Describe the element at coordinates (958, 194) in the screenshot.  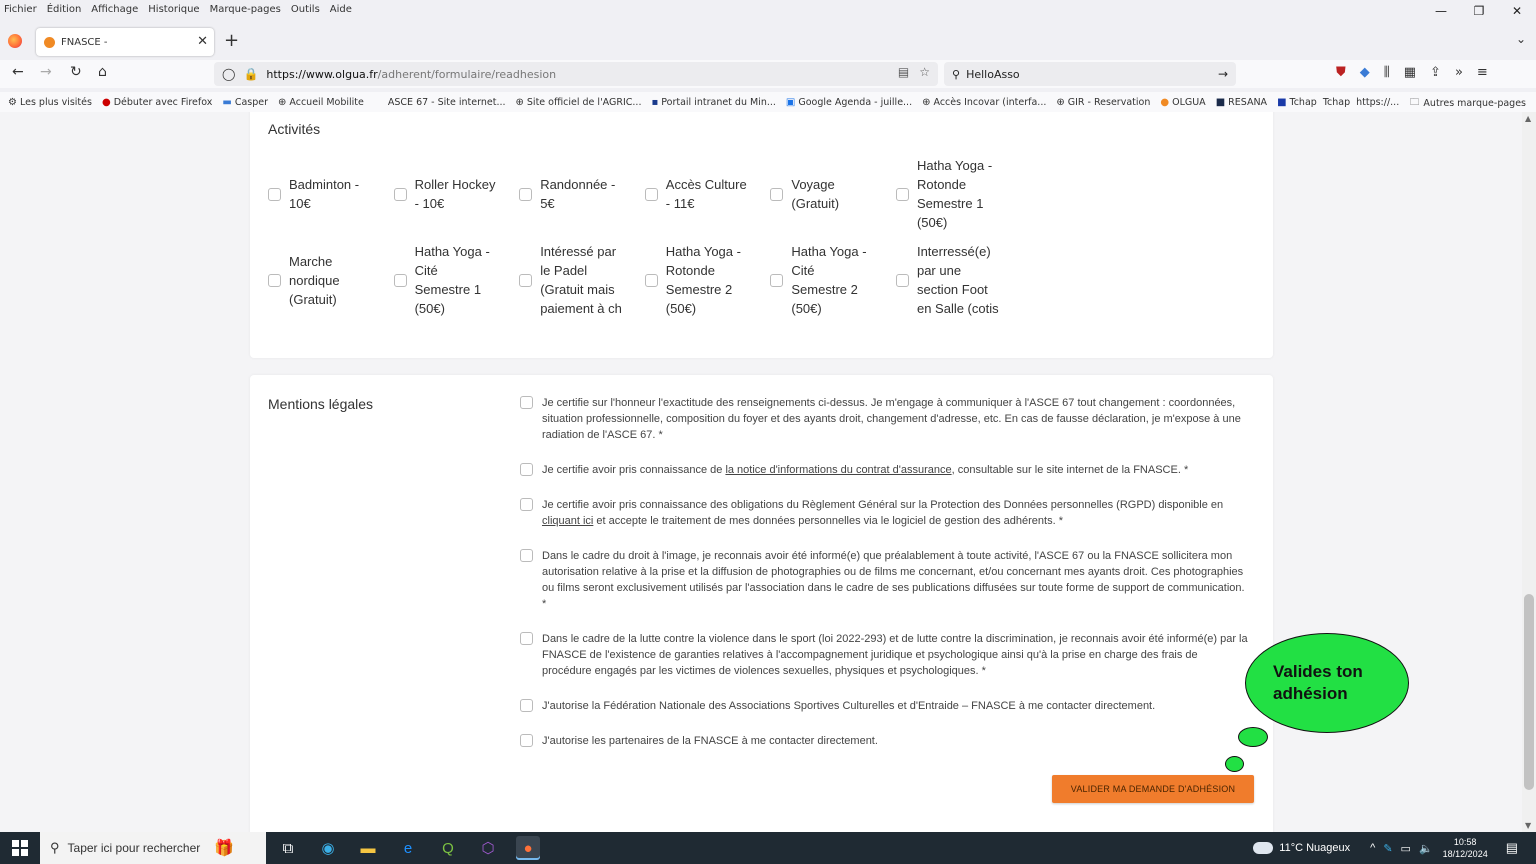
I see `activity-option: Hatha Yoga - Rotonde Semestre 1 (50€)` at that location.